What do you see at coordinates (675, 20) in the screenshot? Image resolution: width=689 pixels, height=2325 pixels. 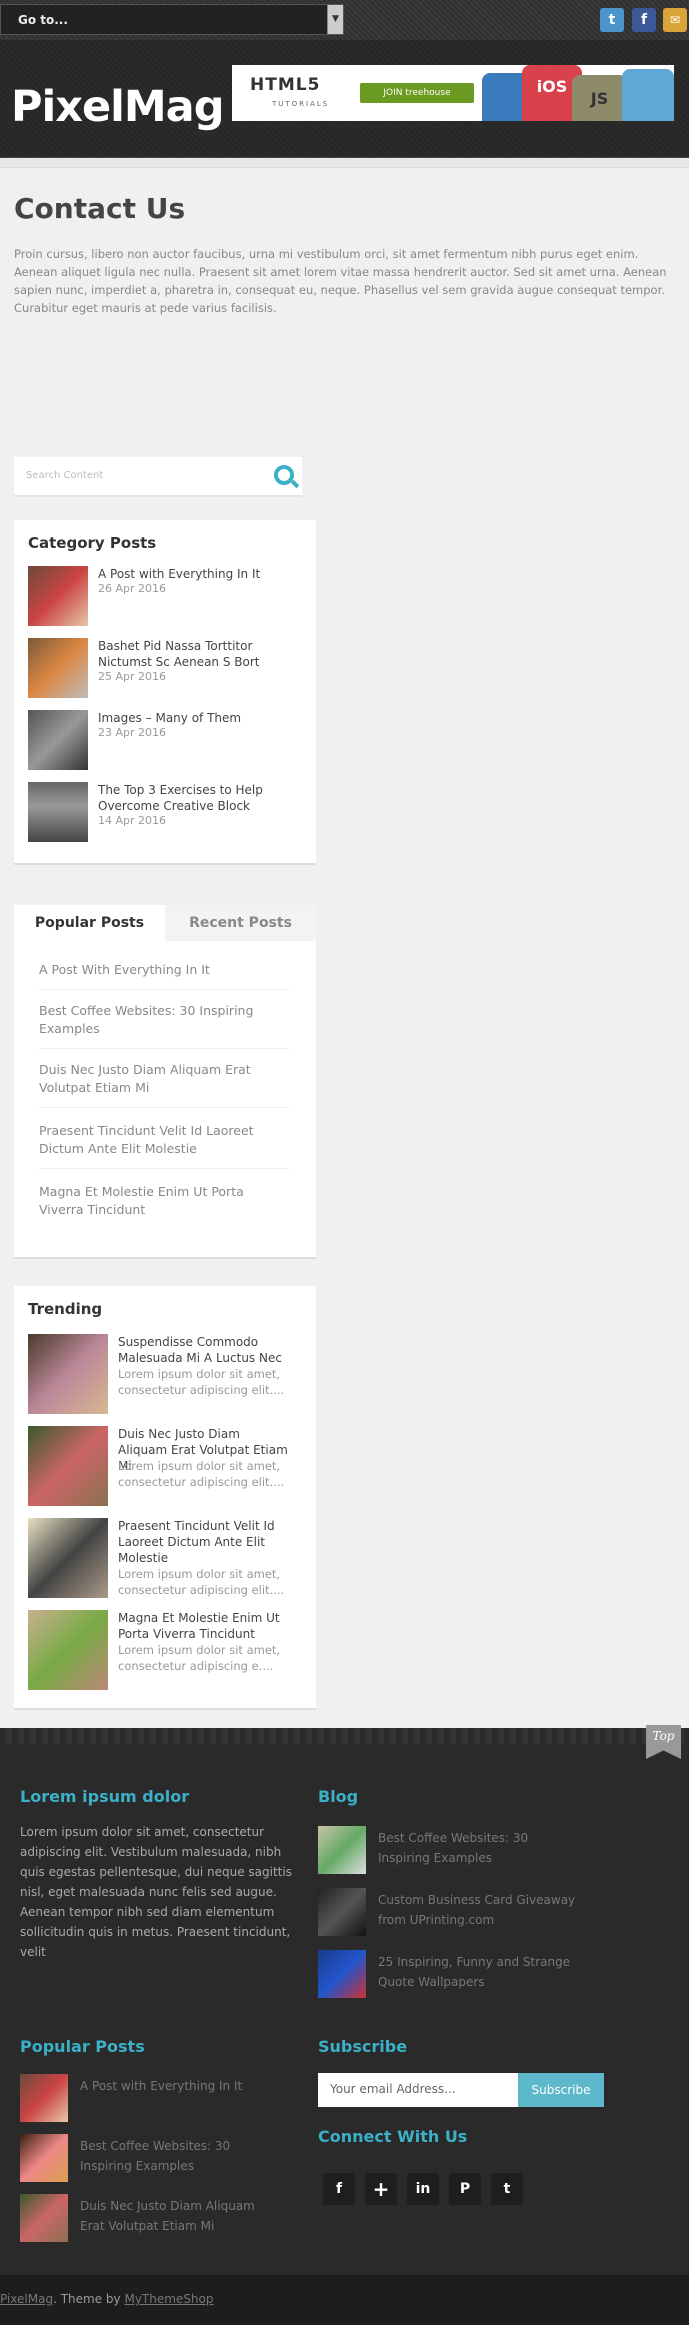 I see `email-icon: ✉` at bounding box center [675, 20].